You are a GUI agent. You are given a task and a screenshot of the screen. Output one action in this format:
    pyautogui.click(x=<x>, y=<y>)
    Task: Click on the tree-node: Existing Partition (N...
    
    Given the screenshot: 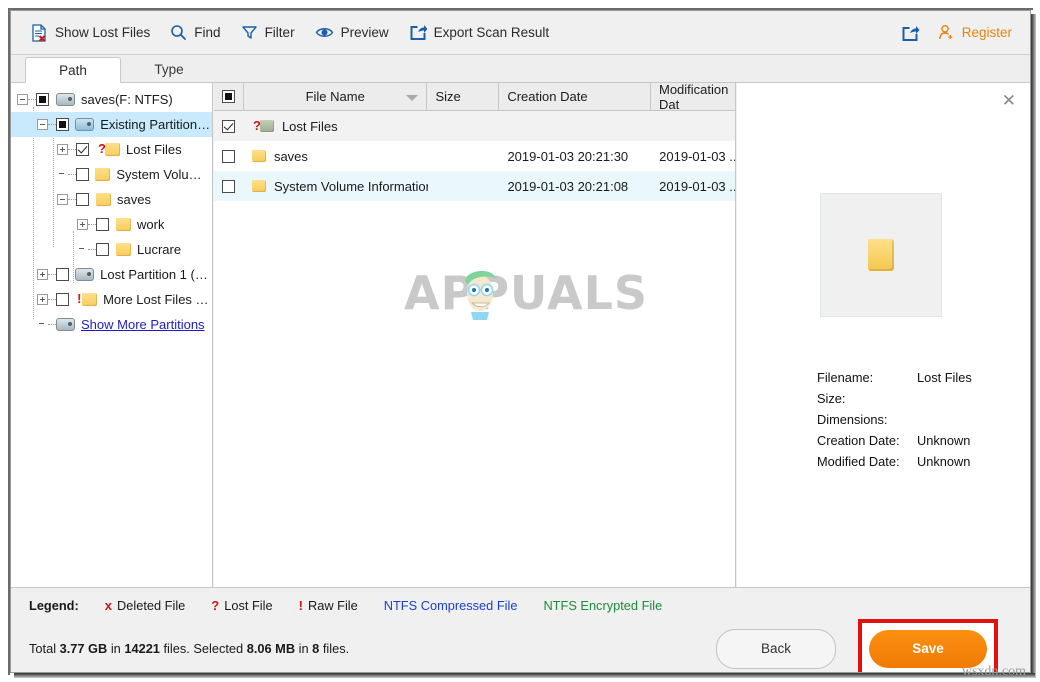 What is the action you would take?
    pyautogui.click(x=111, y=124)
    